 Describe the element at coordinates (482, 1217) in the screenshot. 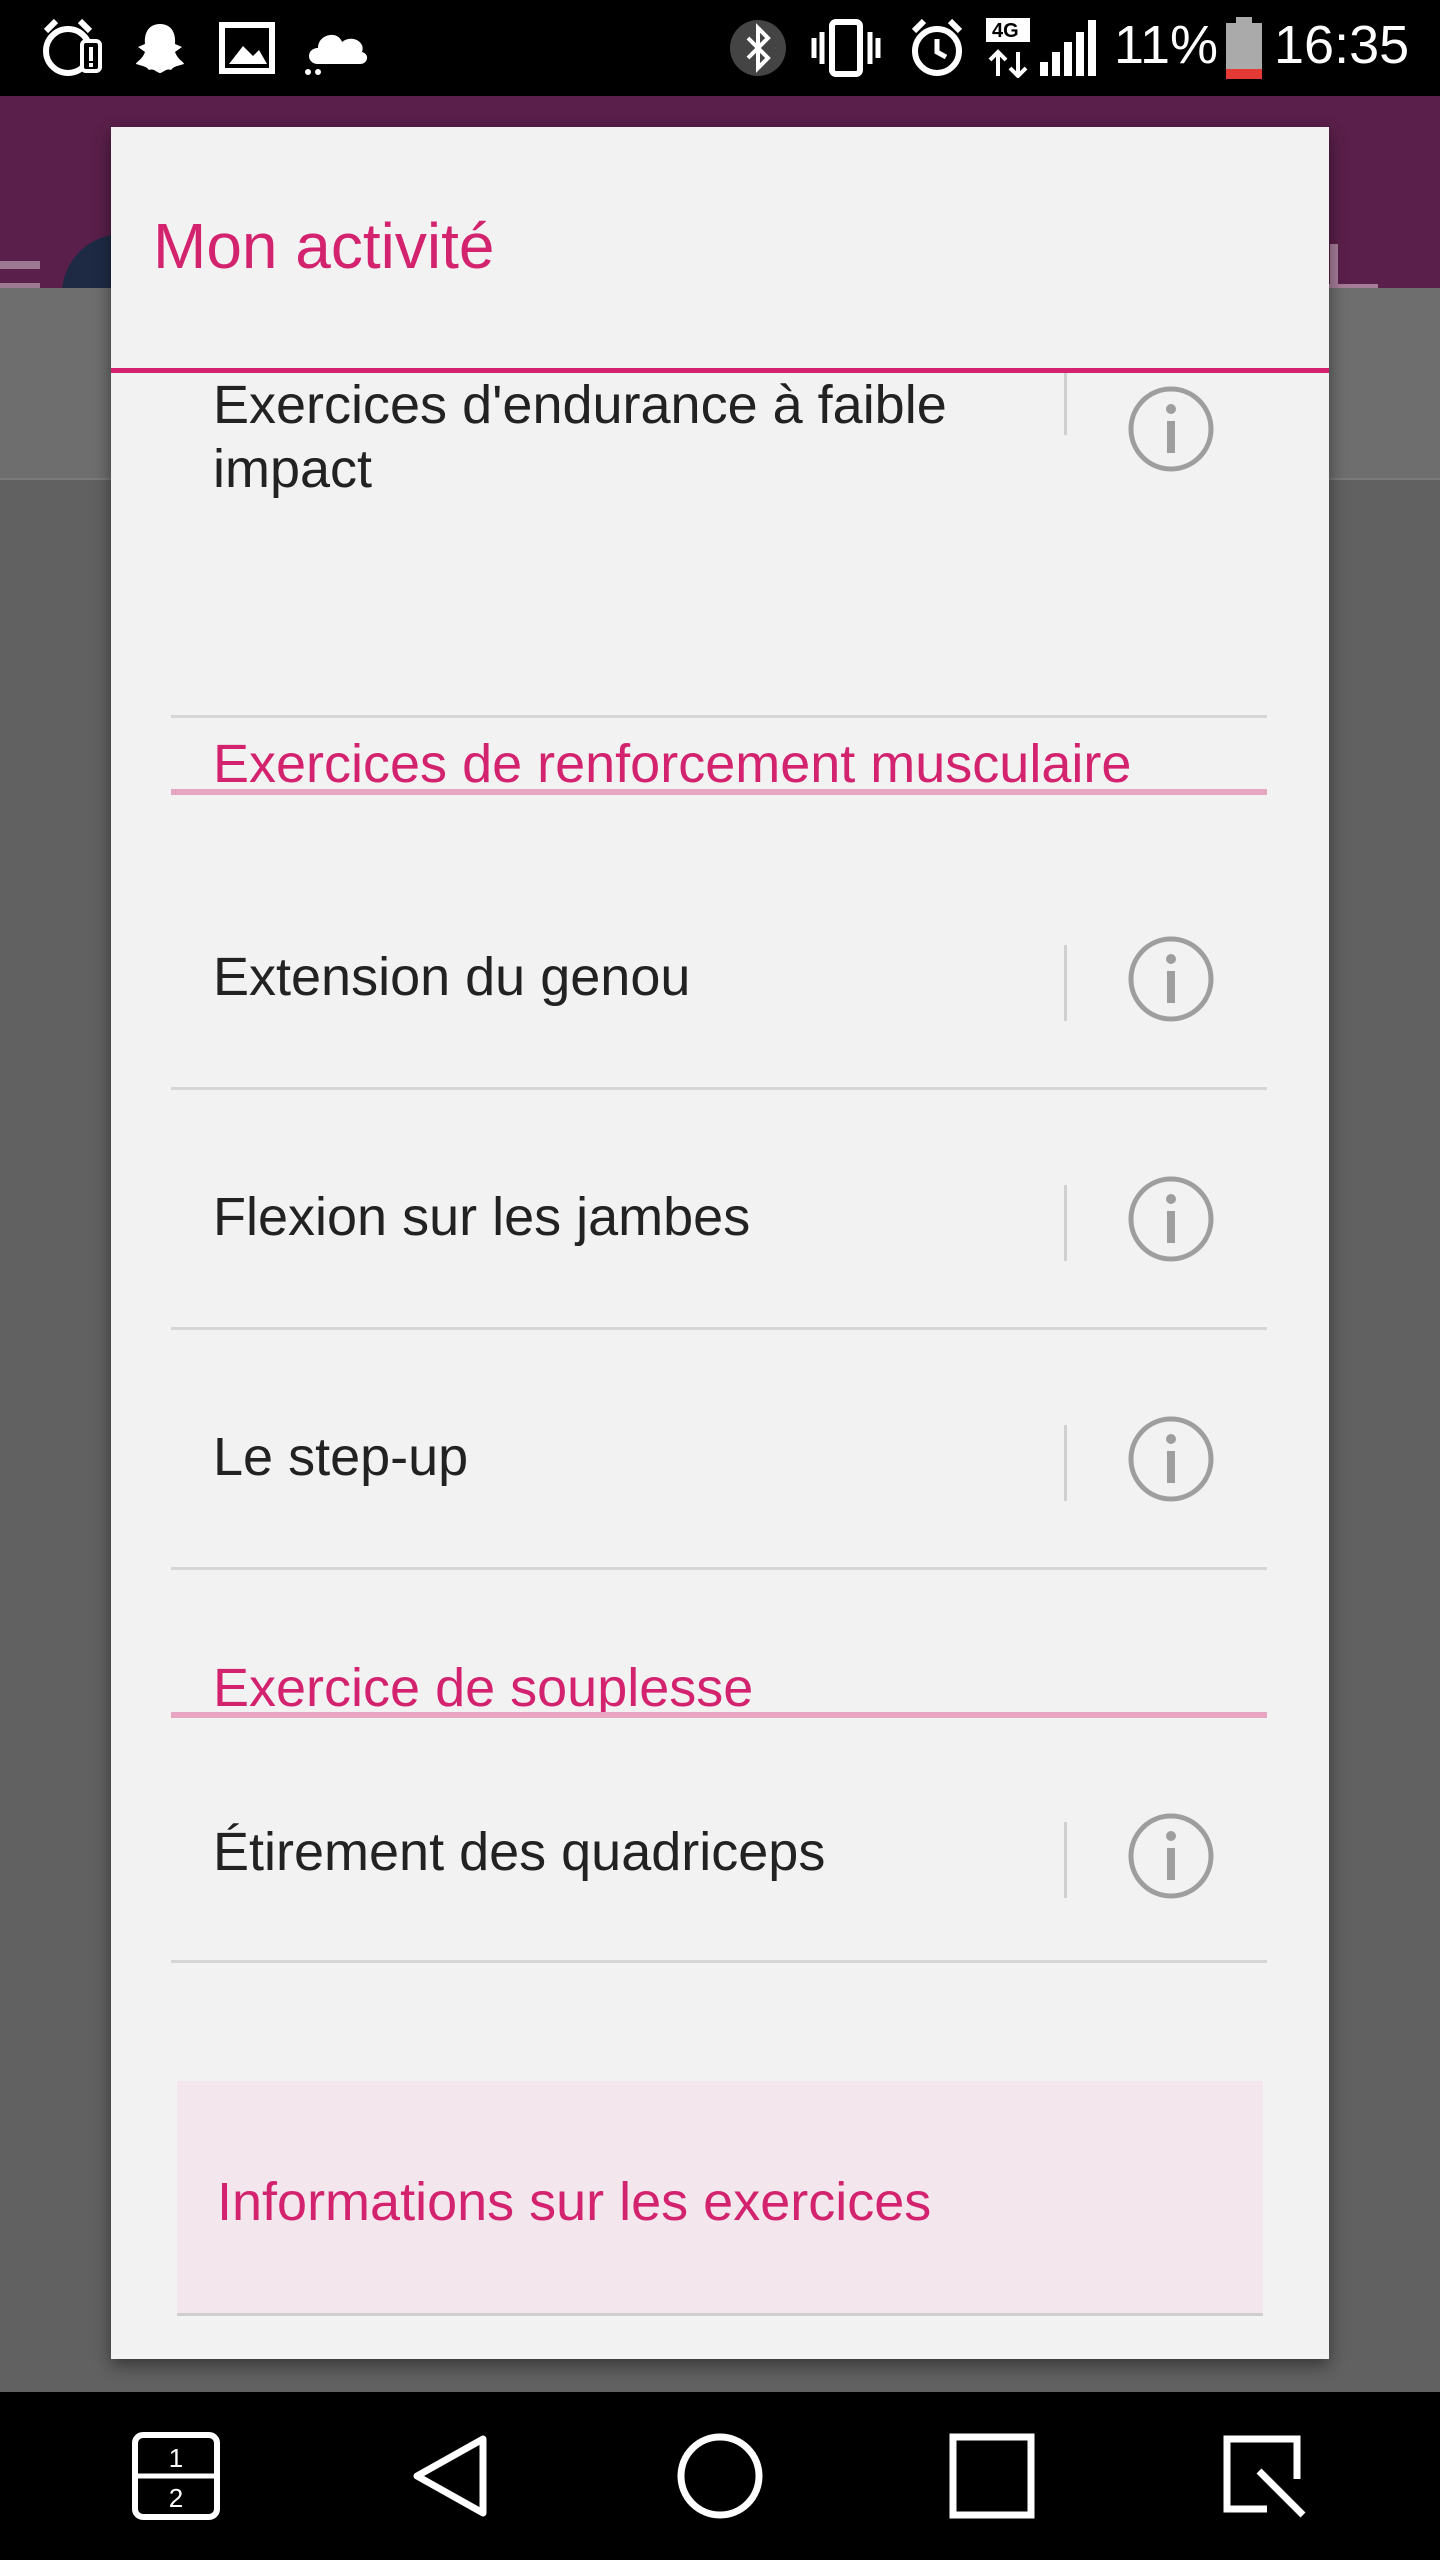

I see `item-label: Flexion sur les jambes` at that location.